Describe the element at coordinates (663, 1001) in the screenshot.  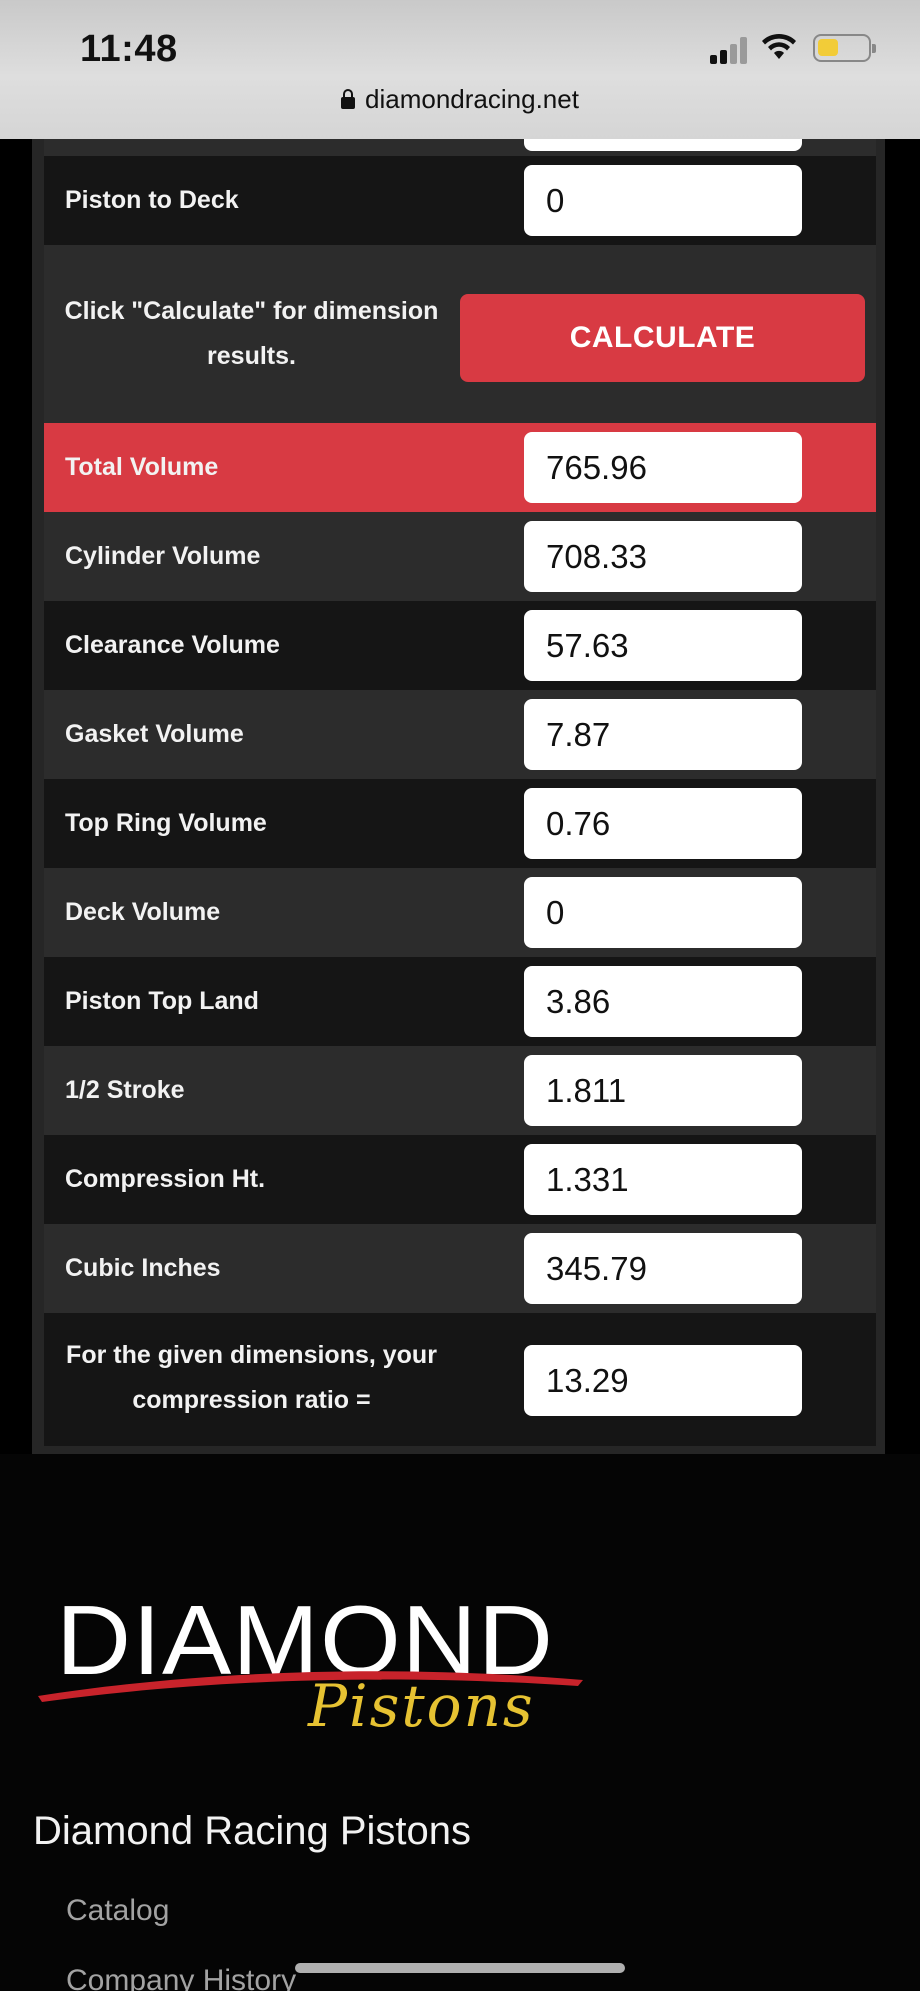
I see `piston-top-land-field` at that location.